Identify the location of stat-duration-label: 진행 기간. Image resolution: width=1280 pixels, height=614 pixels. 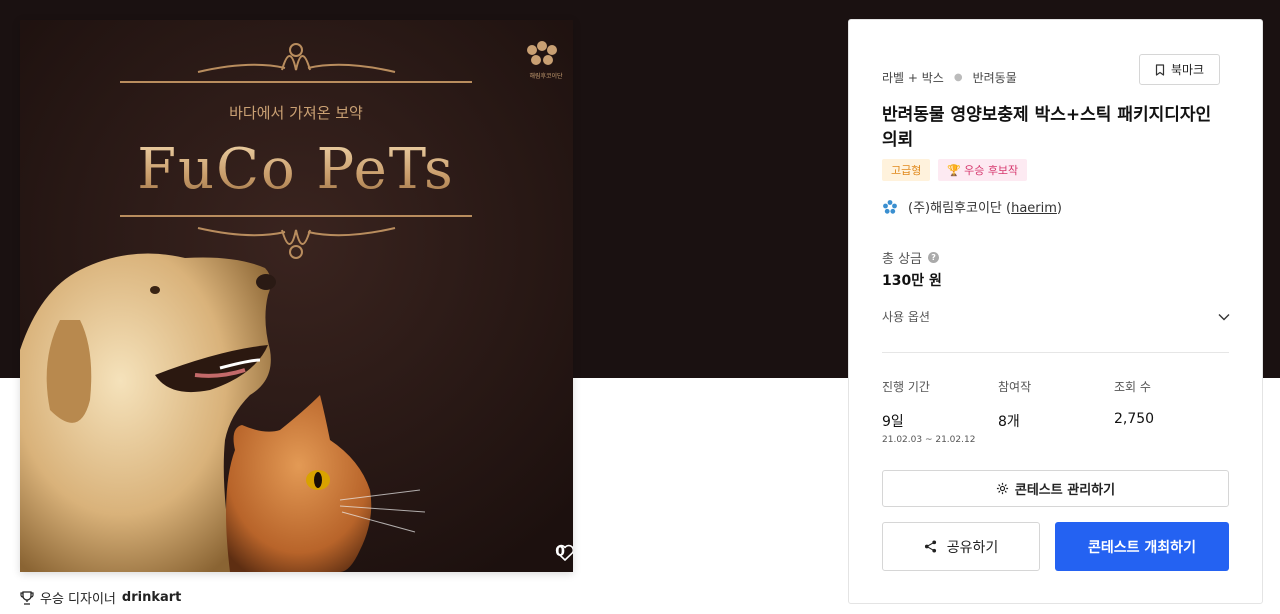
(906, 387).